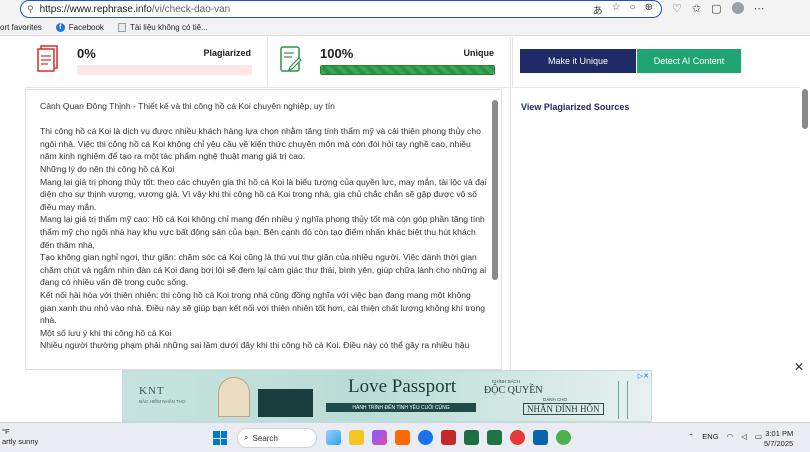 The height and width of the screenshot is (452, 810). What do you see at coordinates (162, 401) in the screenshot?
I see `ad-brand-sub: BẢO HIỂM NHÂN THỌ` at bounding box center [162, 401].